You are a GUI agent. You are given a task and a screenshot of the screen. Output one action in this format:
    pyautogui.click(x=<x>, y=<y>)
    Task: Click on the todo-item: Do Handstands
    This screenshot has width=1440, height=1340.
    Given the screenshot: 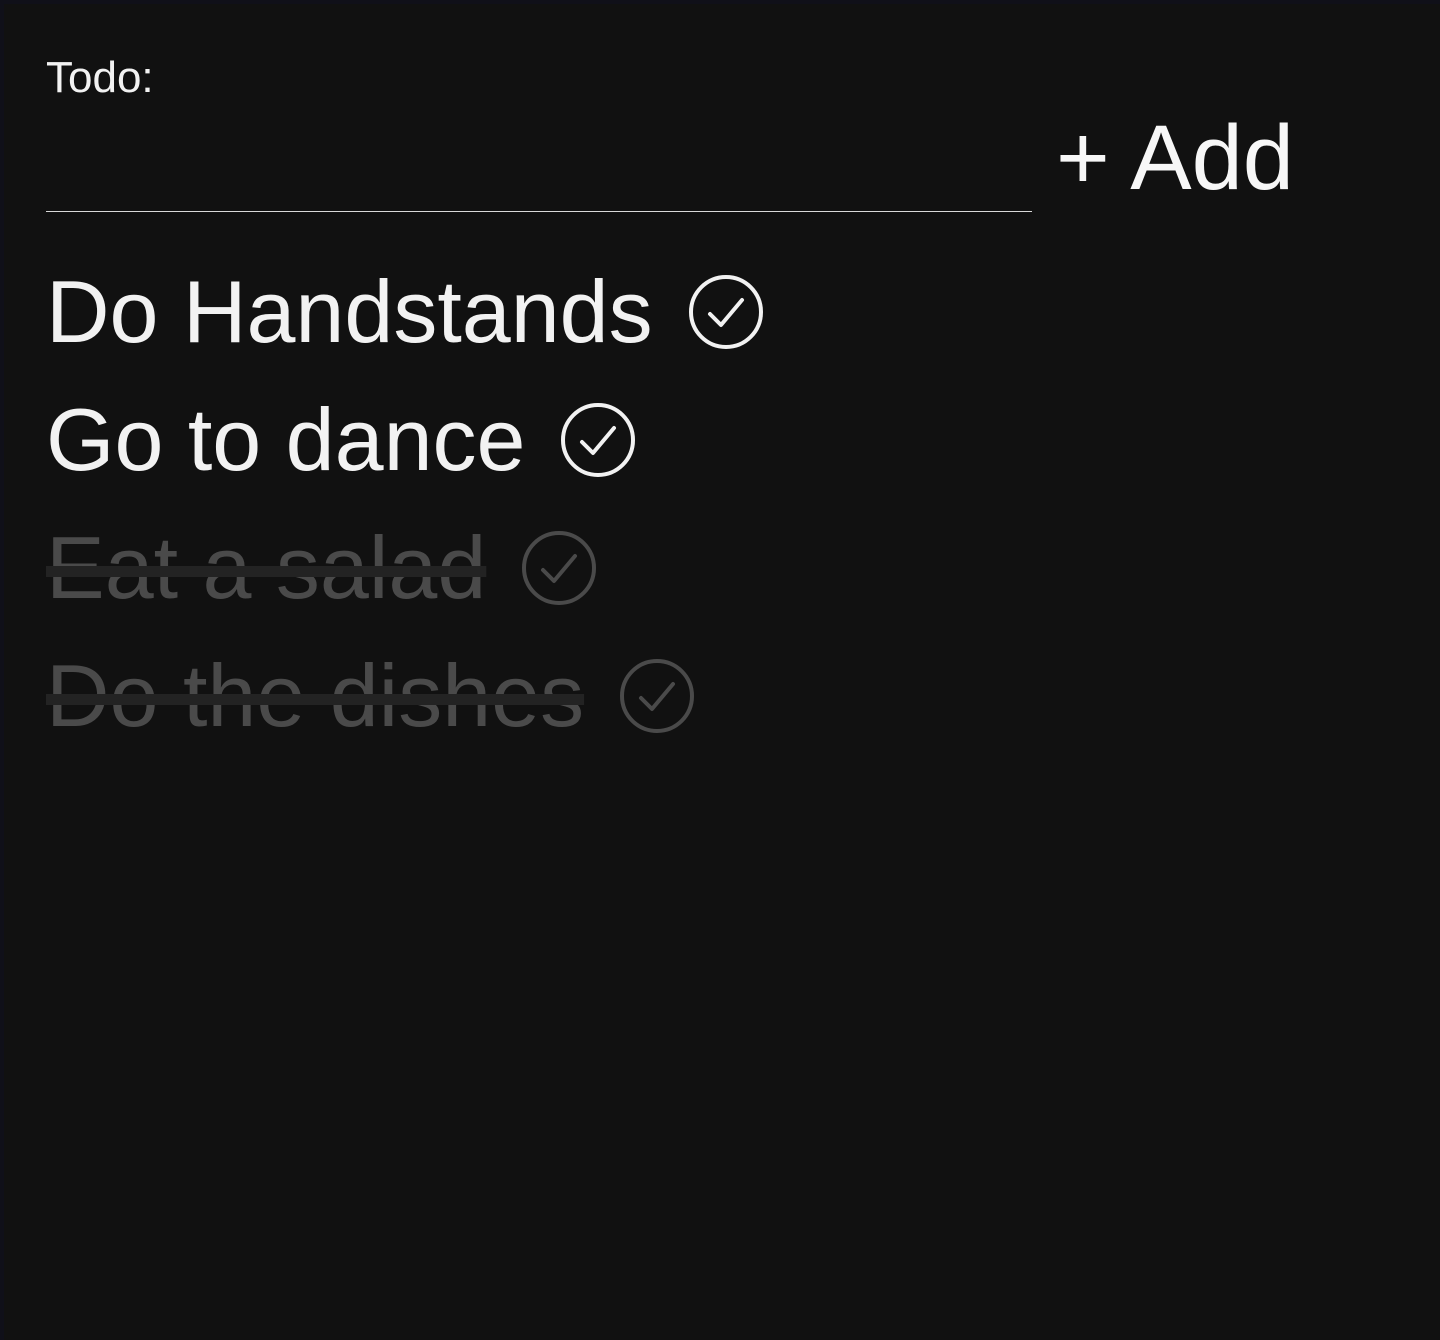 What is the action you would take?
    pyautogui.click(x=405, y=312)
    